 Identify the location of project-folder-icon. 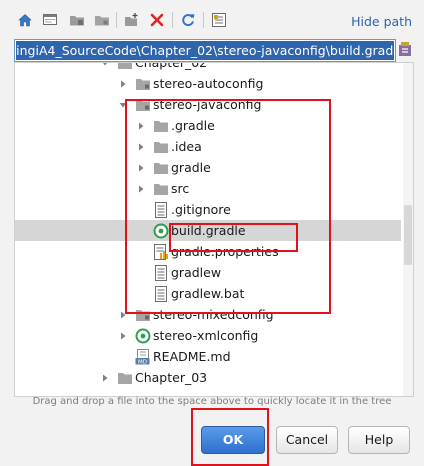
(77, 20).